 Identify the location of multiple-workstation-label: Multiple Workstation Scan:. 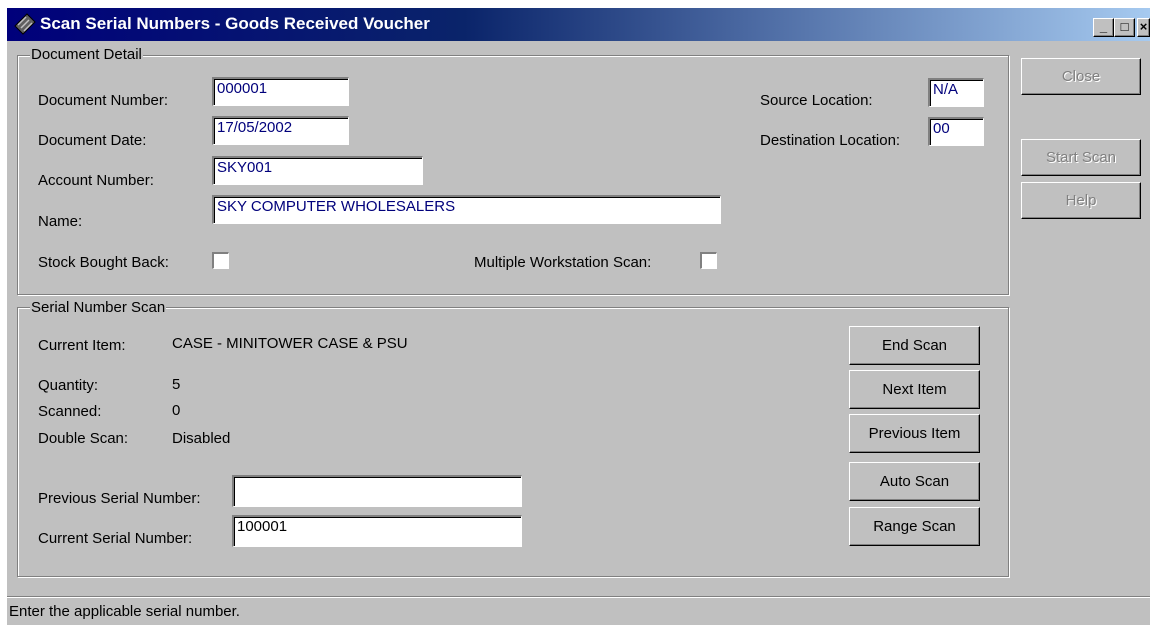
(563, 262).